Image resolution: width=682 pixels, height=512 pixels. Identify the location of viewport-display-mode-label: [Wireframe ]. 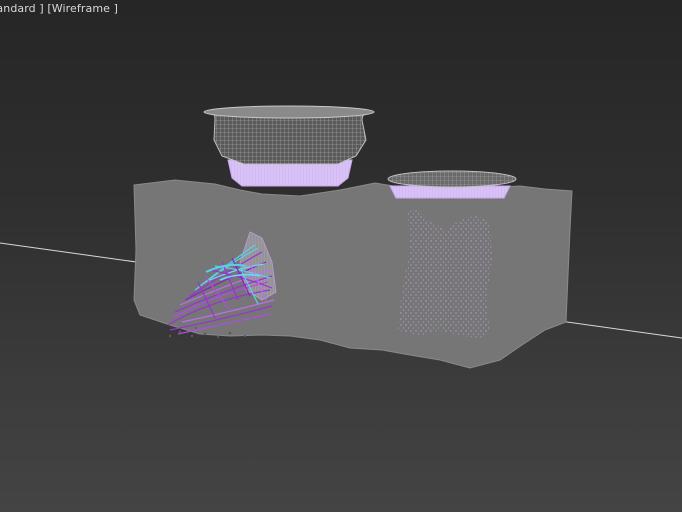
(82, 8).